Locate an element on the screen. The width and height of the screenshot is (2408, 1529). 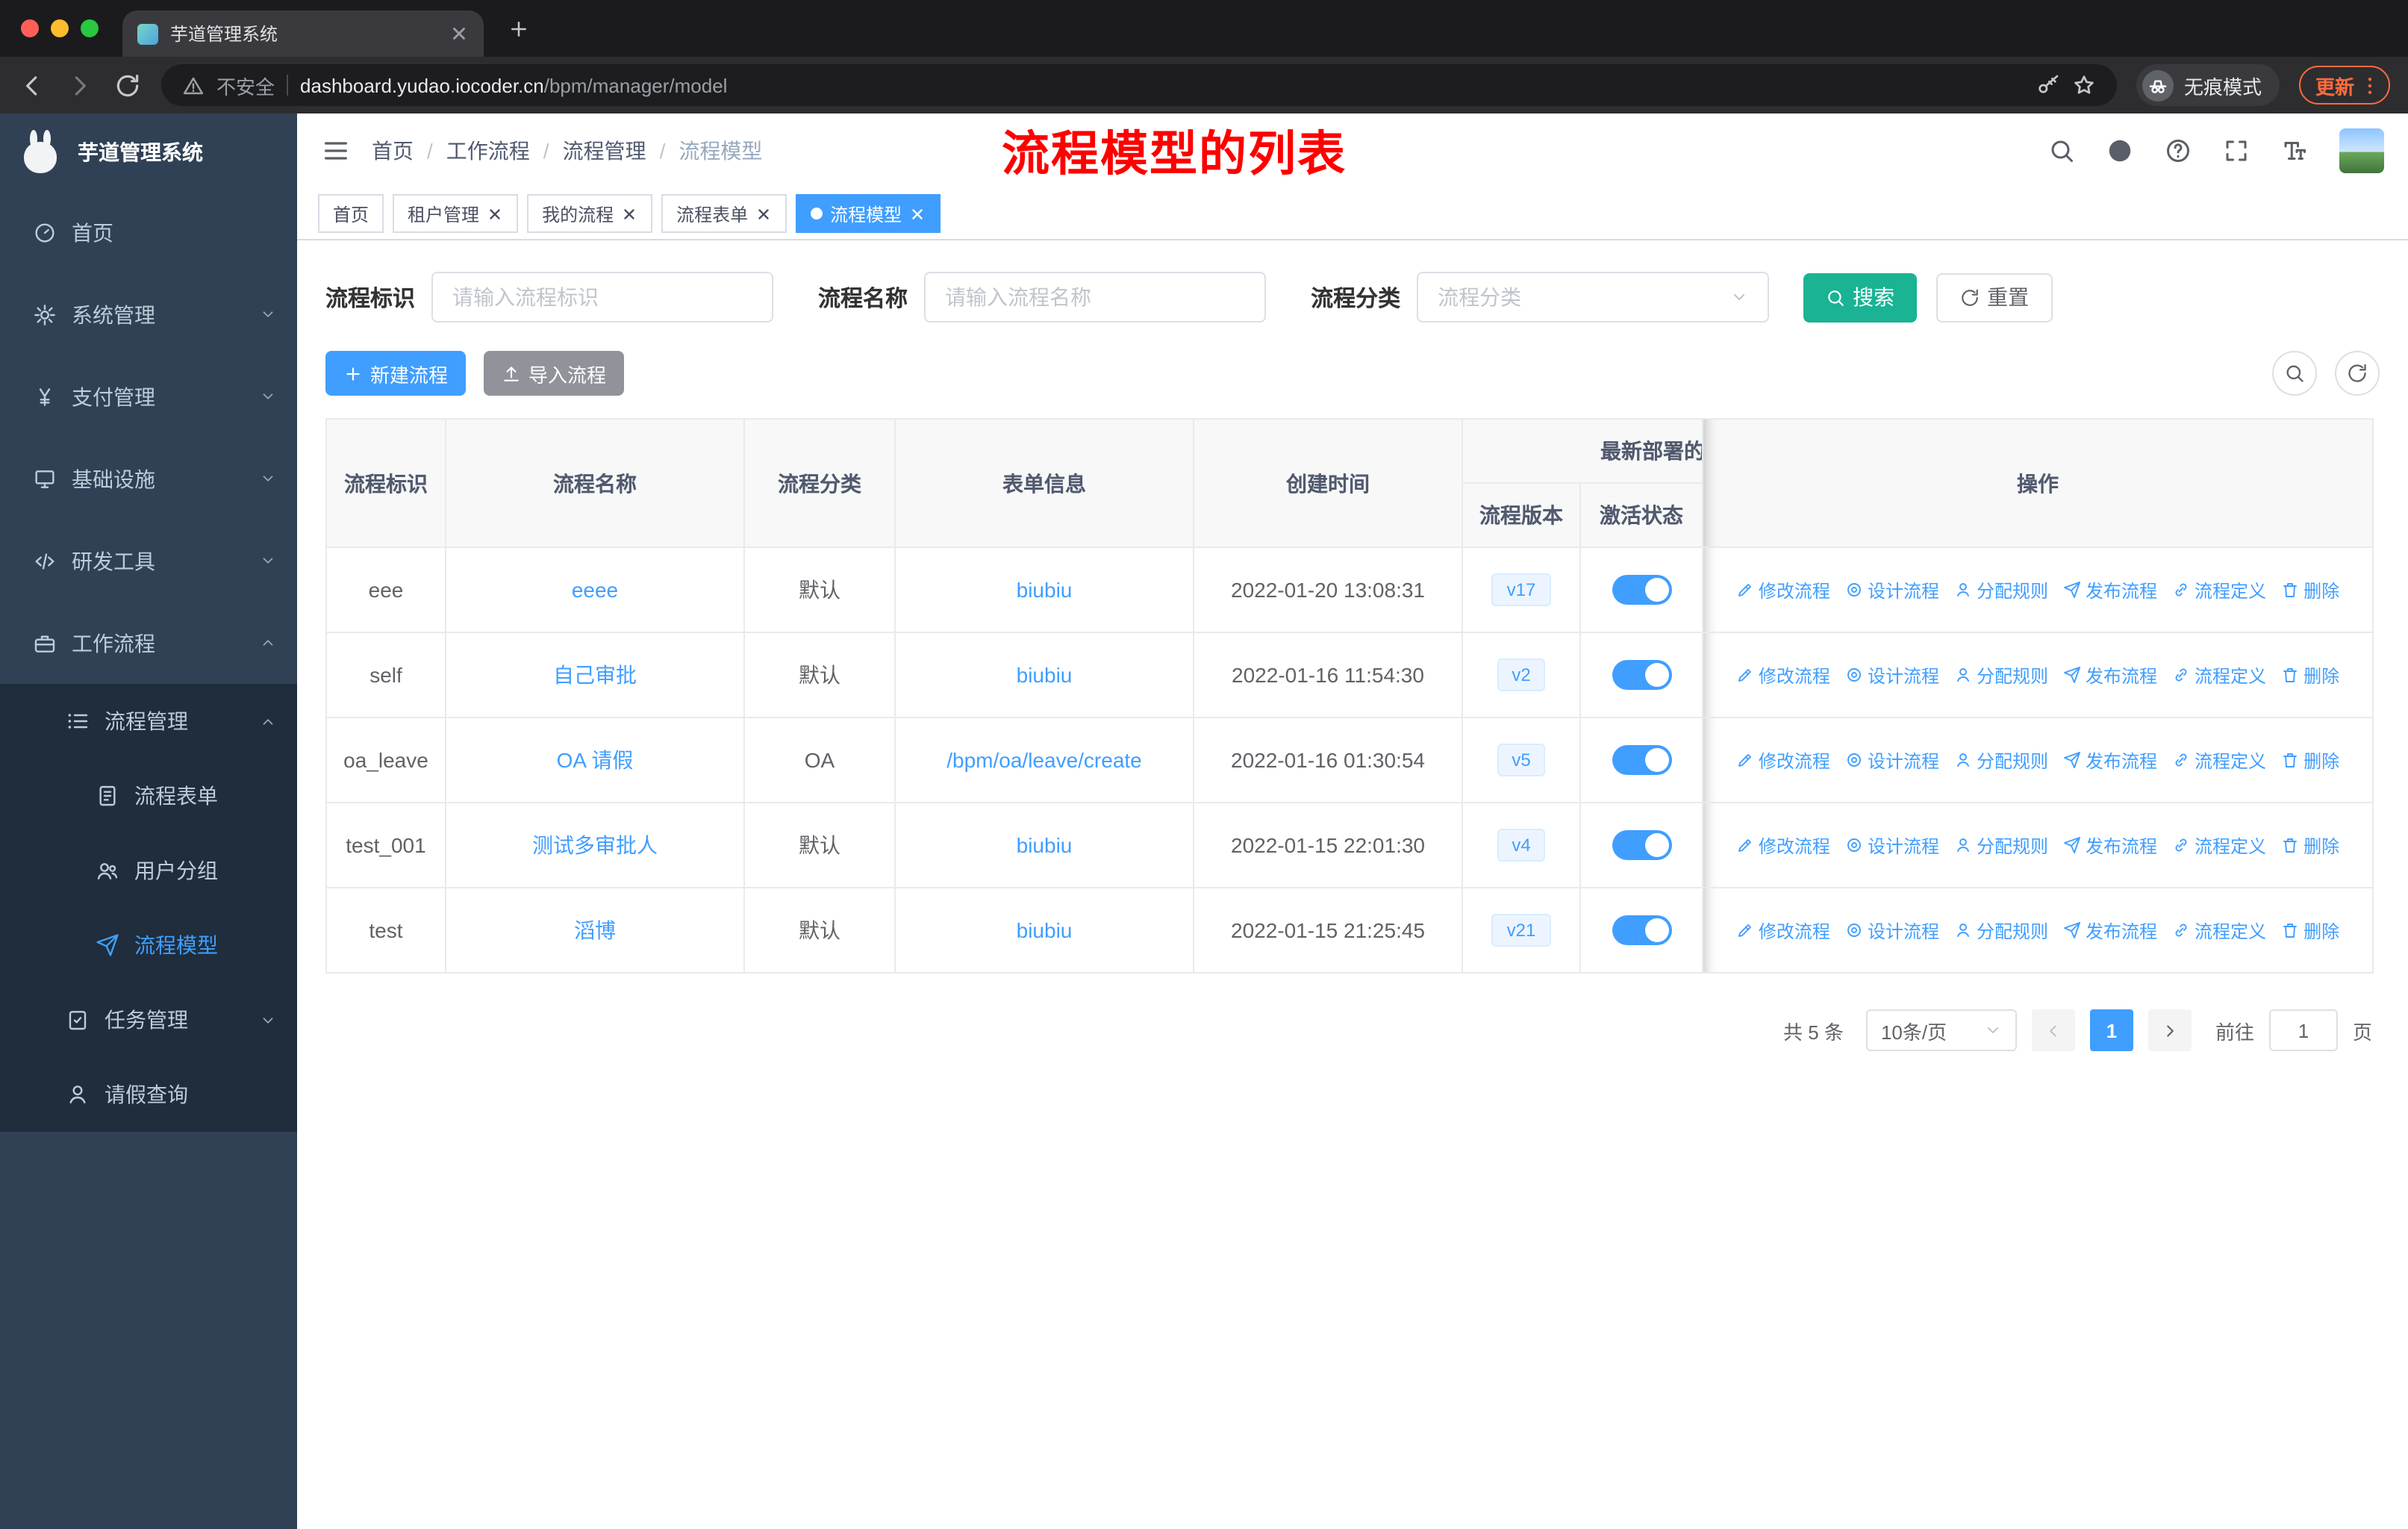
breadcrumb-item: 流程管理 is located at coordinates (604, 151).